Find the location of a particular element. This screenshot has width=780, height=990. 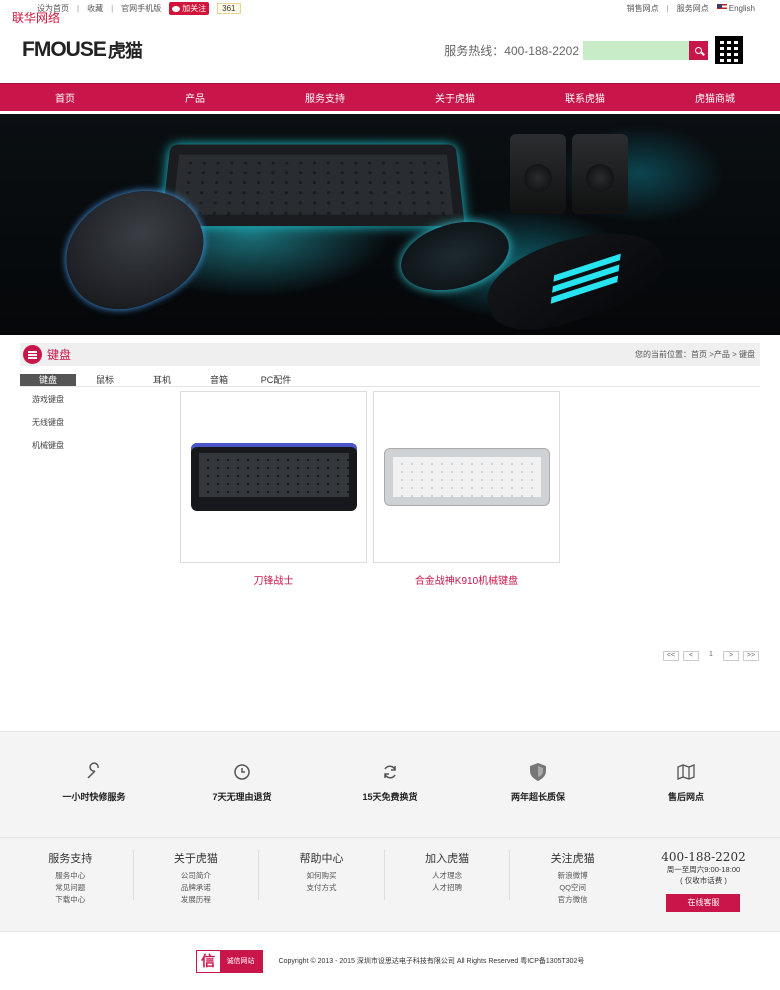

english-link: English is located at coordinates (735, 8).